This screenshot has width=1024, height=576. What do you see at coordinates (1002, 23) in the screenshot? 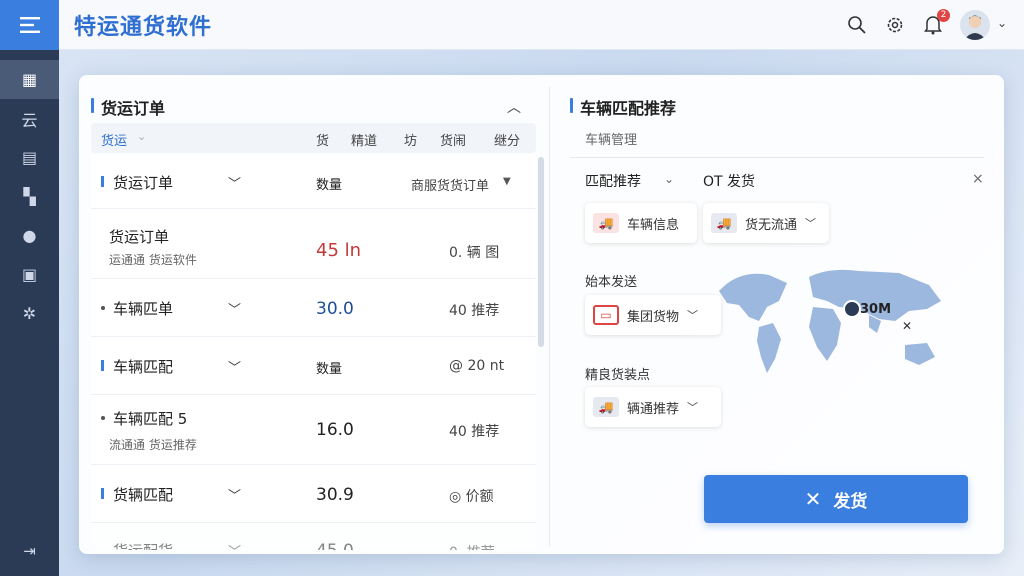
I see `user-menu-chevron-icon: ⌄` at bounding box center [1002, 23].